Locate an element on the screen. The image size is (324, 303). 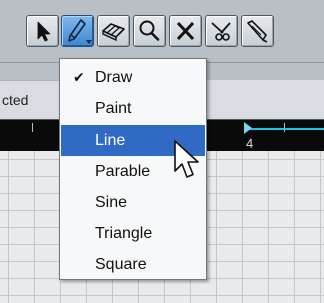
menu-item-label: Sine is located at coordinates (111, 202).